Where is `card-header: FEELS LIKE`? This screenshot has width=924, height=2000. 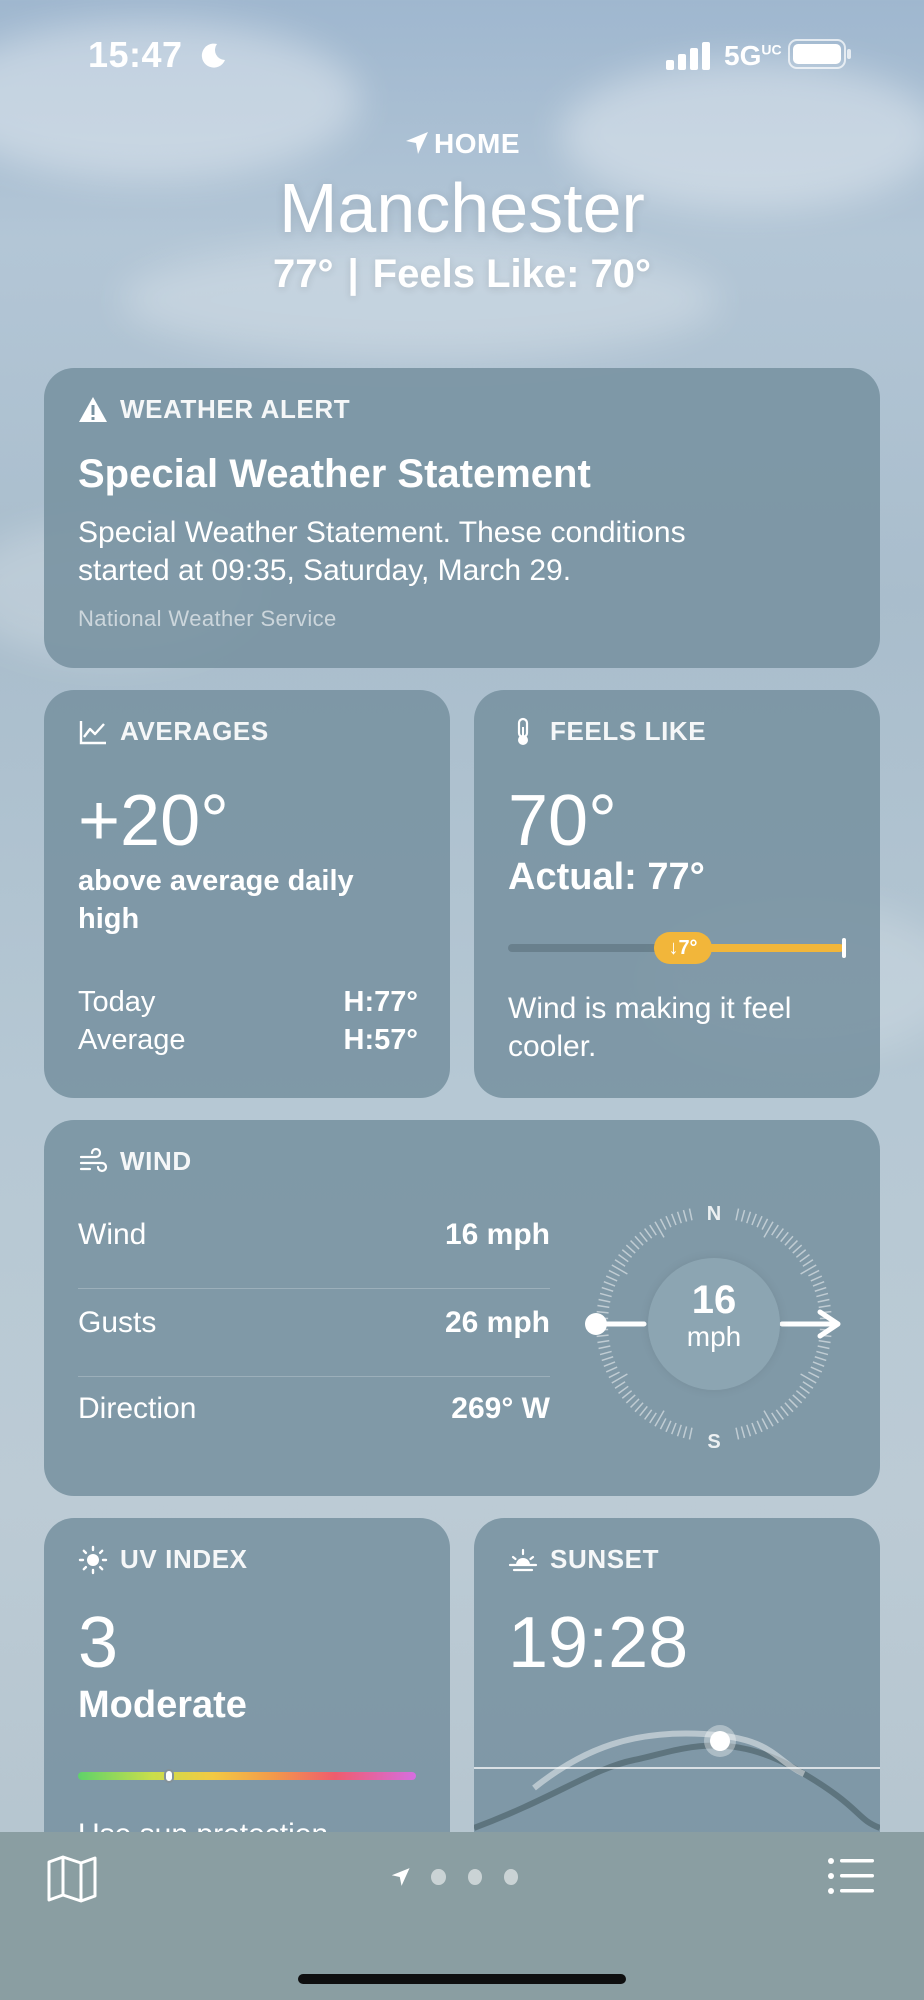 card-header: FEELS LIKE is located at coordinates (607, 731).